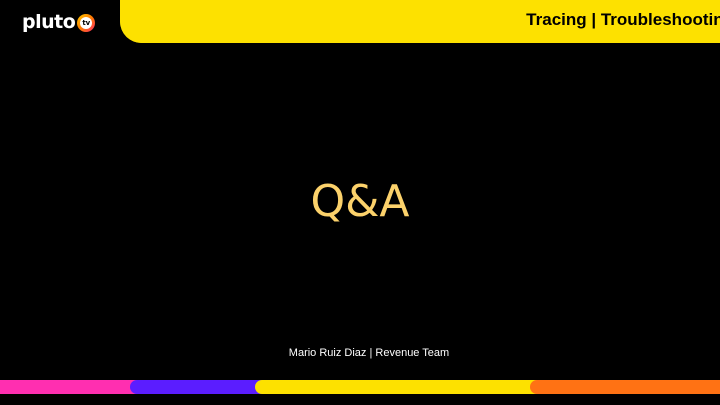 Image resolution: width=720 pixels, height=405 pixels. I want to click on stripe-orange, so click(625, 387).